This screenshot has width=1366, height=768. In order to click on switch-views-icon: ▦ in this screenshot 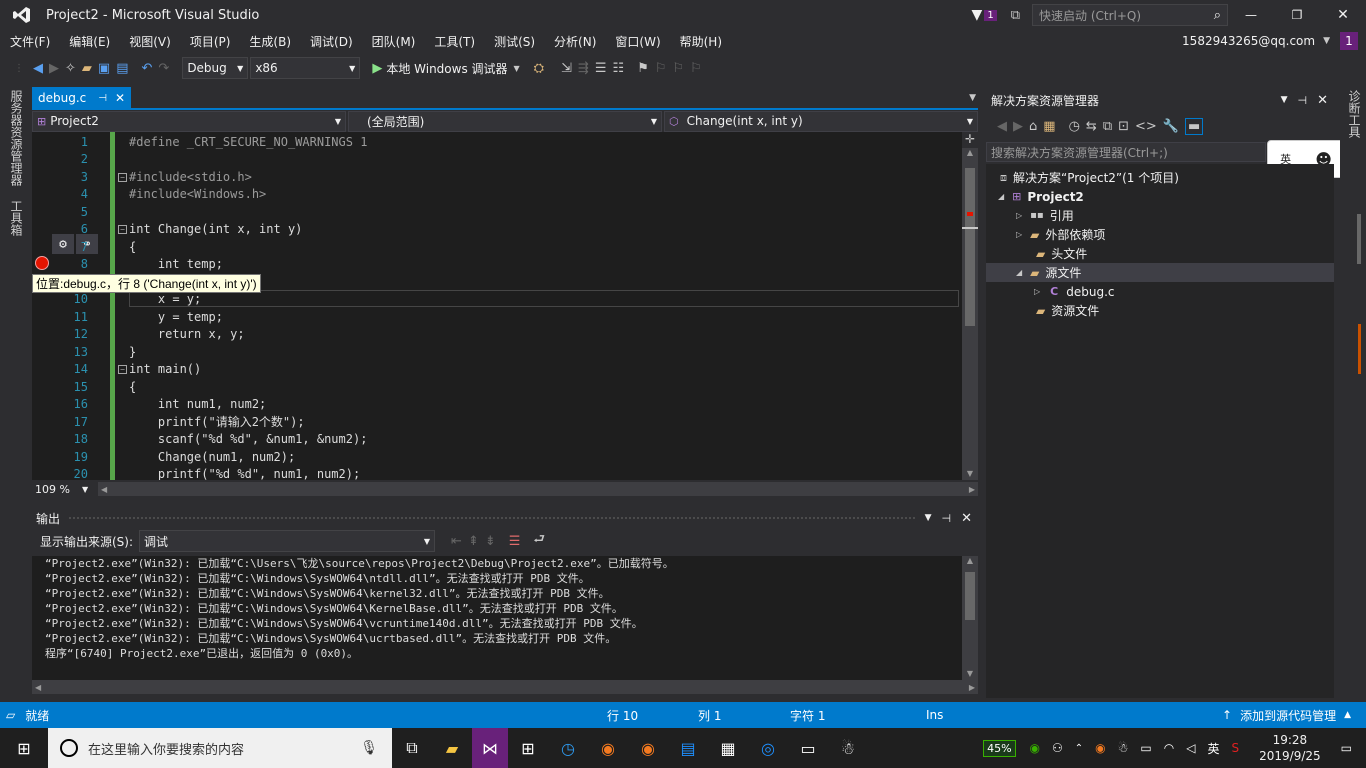, I will do `click(1049, 126)`.